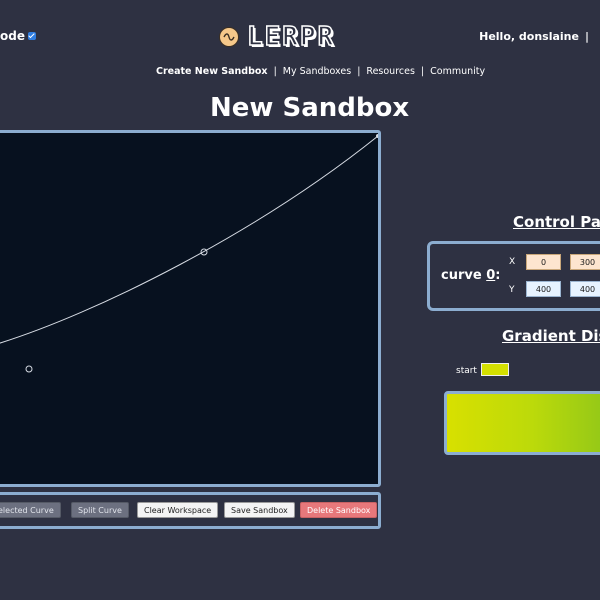 This screenshot has width=600, height=600. I want to click on clear-workspace-button: Clear Workspace, so click(178, 510).